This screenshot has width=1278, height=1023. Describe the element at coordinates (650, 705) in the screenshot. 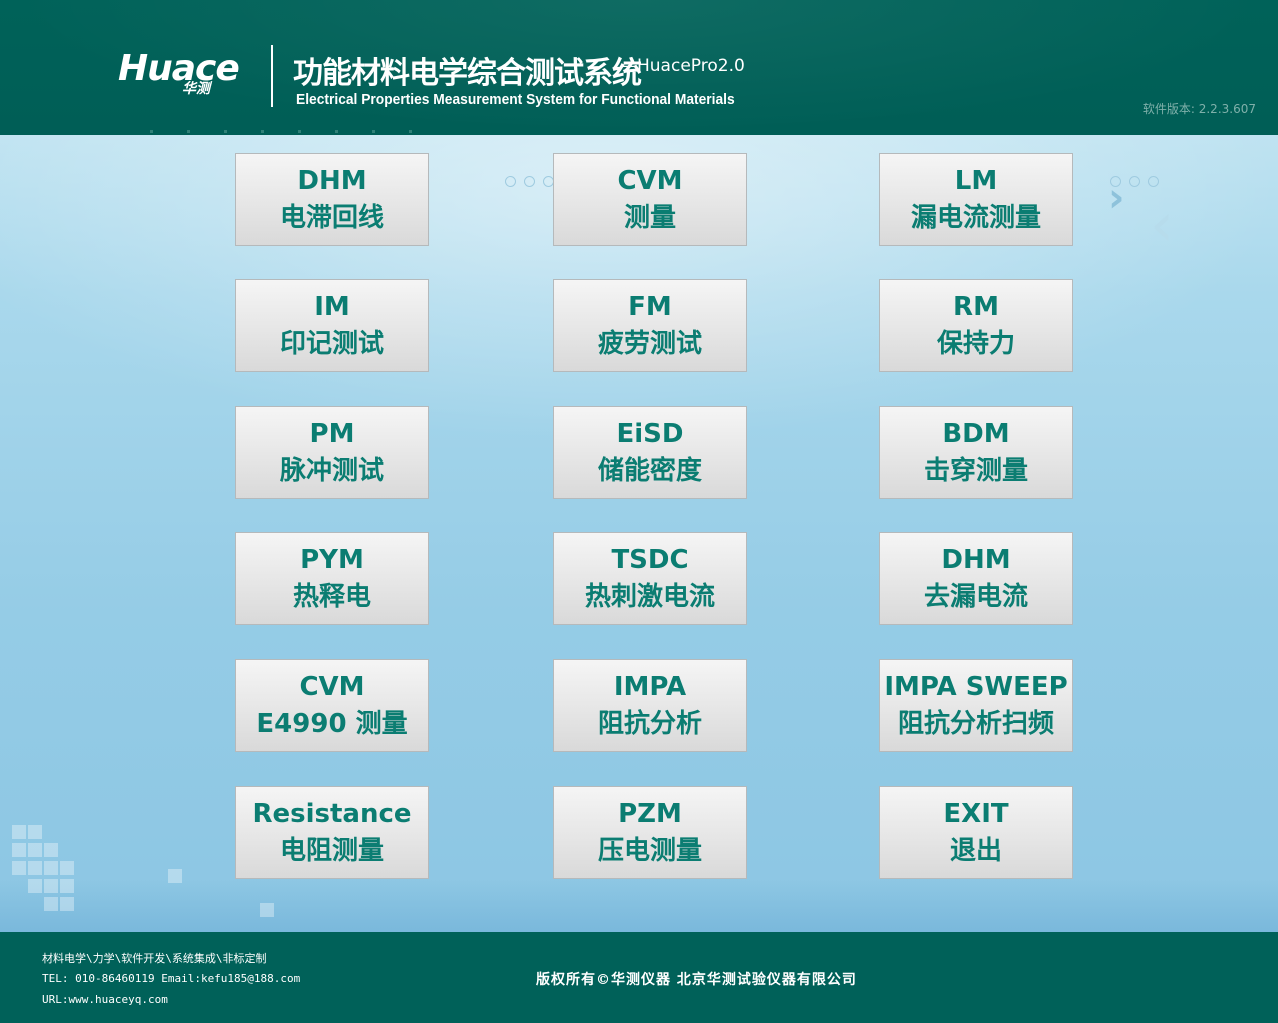

I see `impa-impedance-button: IMPA 阻抗分析` at that location.